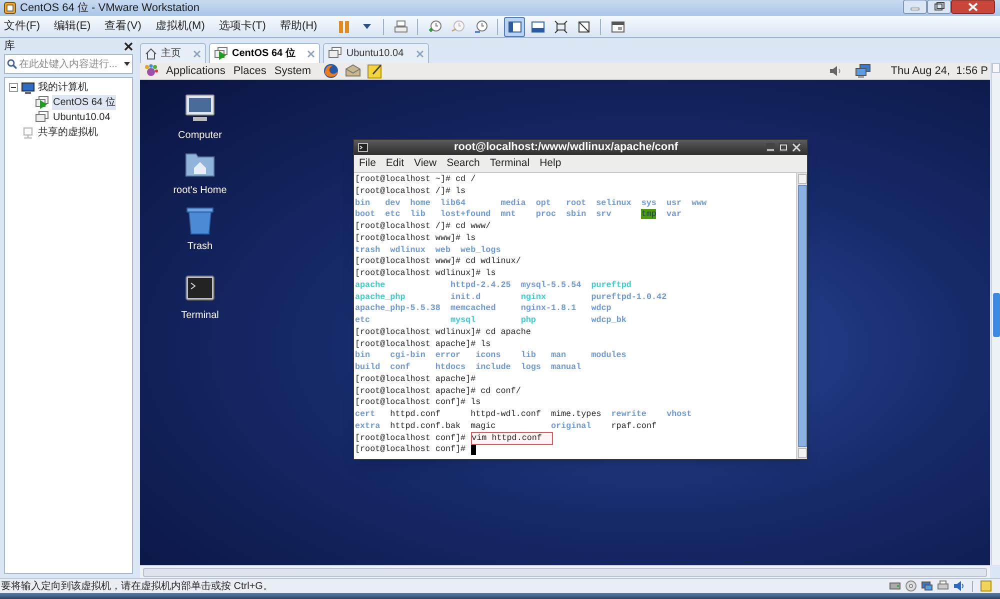  I want to click on caret-icon, so click(366, 26).